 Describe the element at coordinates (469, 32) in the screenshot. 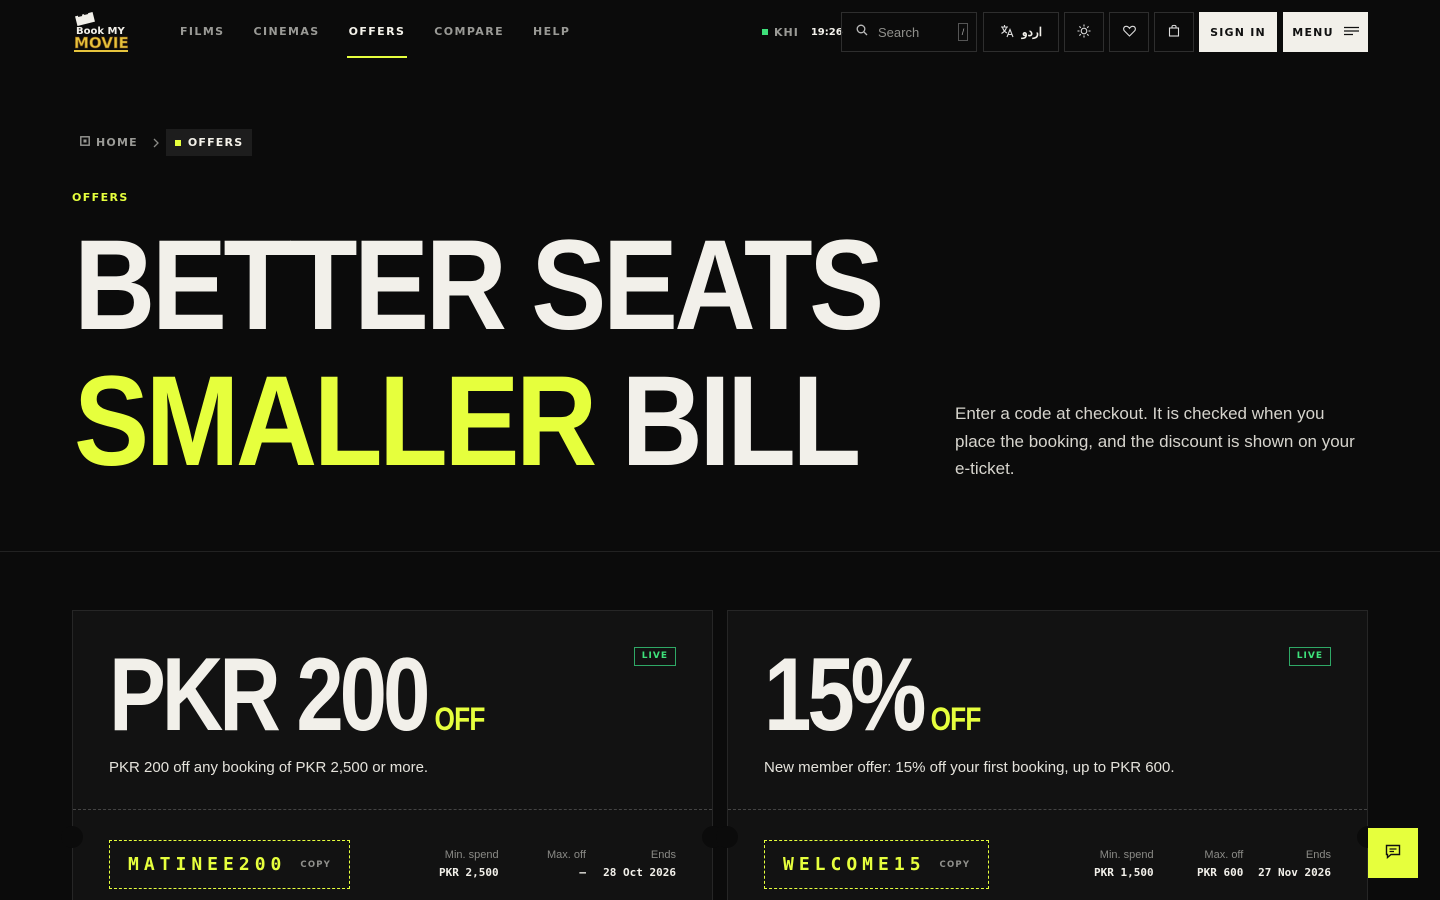

I see `nav-compare: COMPARE` at that location.